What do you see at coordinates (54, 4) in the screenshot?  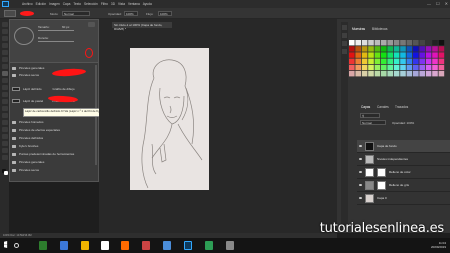 I see `menu-imagen: Imagen` at bounding box center [54, 4].